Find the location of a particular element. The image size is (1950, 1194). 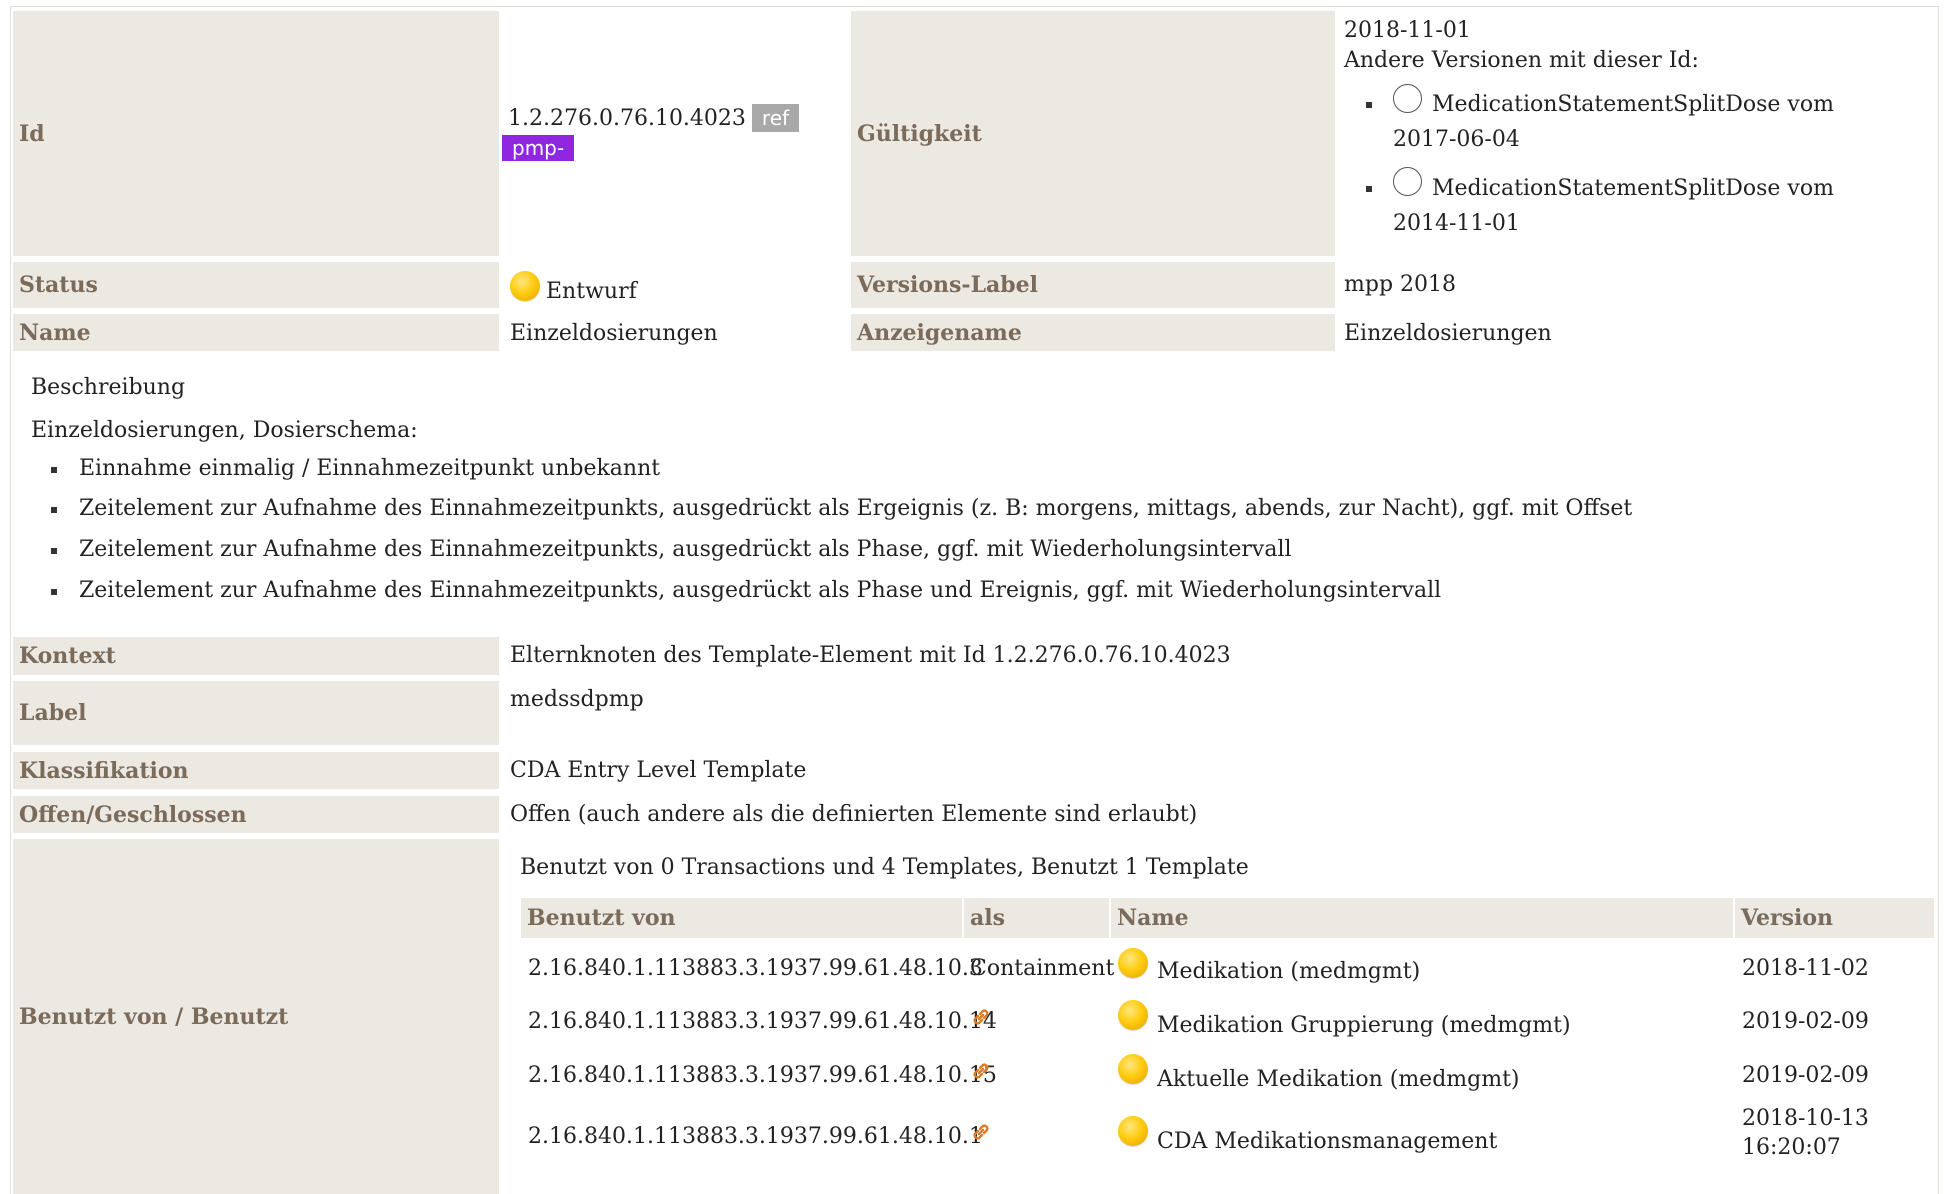

template-name: Medikation Gruppierung (medmgmt) is located at coordinates (1364, 1025).